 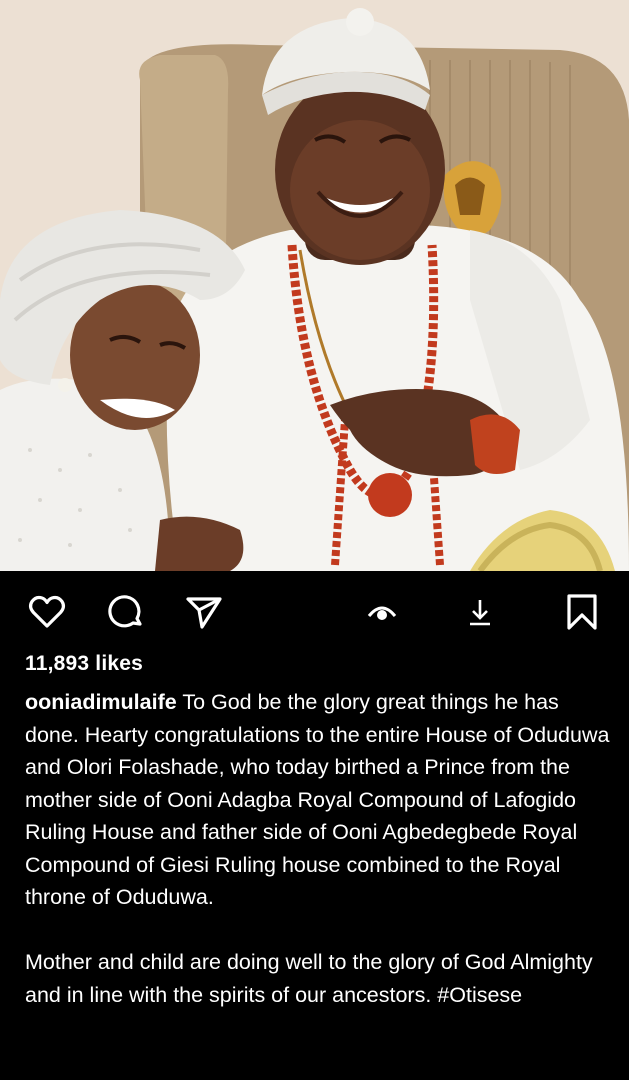 What do you see at coordinates (314, 612) in the screenshot?
I see `post-actions-bar` at bounding box center [314, 612].